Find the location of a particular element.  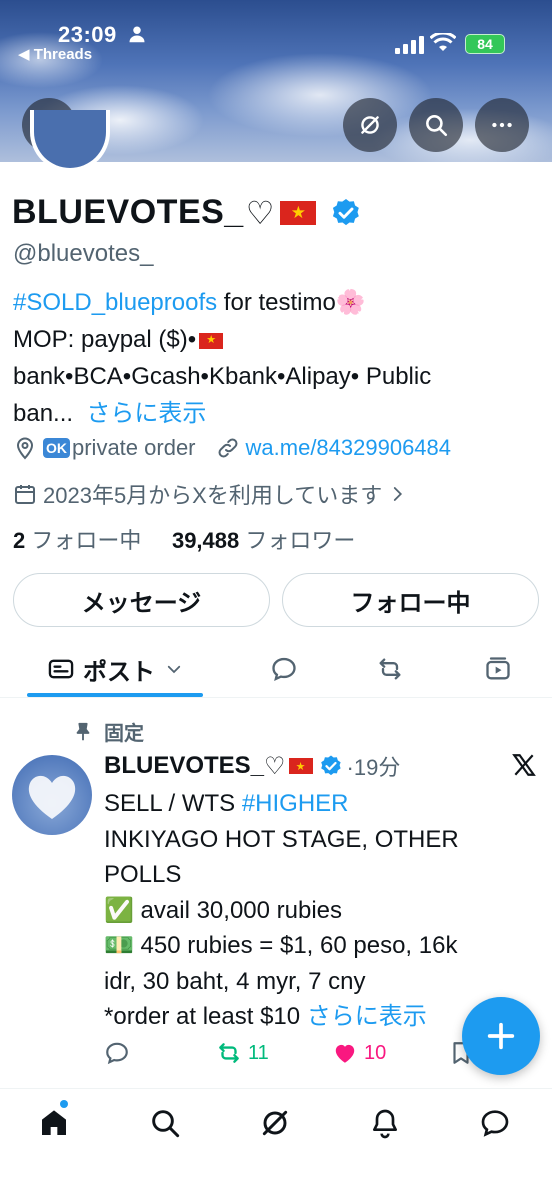

back-to-app-link: ◀ Threads is located at coordinates (55, 54).